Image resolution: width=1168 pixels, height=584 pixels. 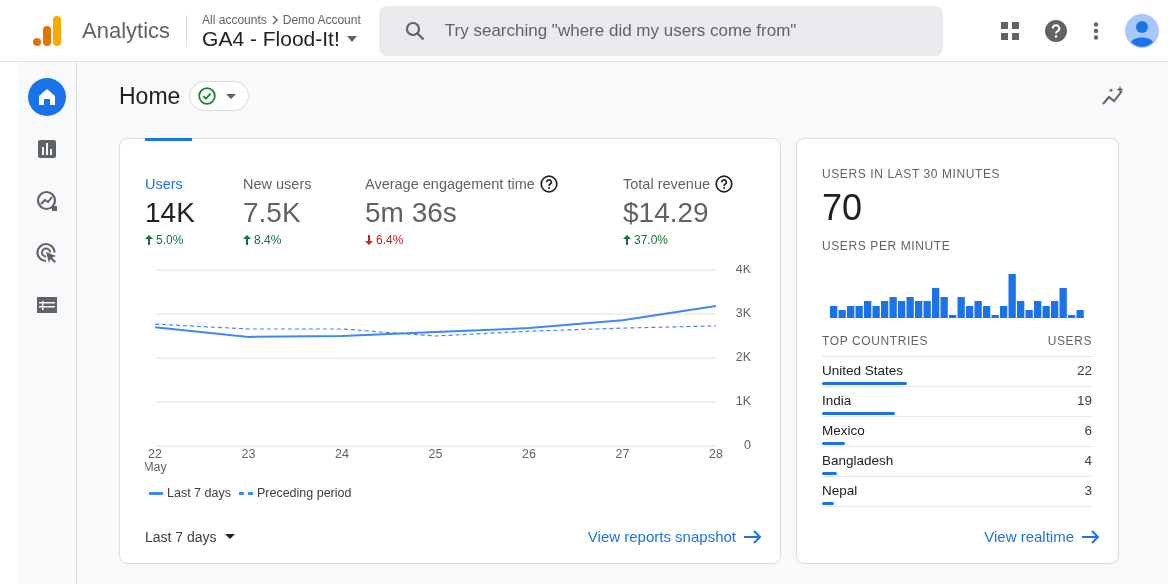 What do you see at coordinates (858, 460) in the screenshot?
I see `country-name: Bangladesh` at bounding box center [858, 460].